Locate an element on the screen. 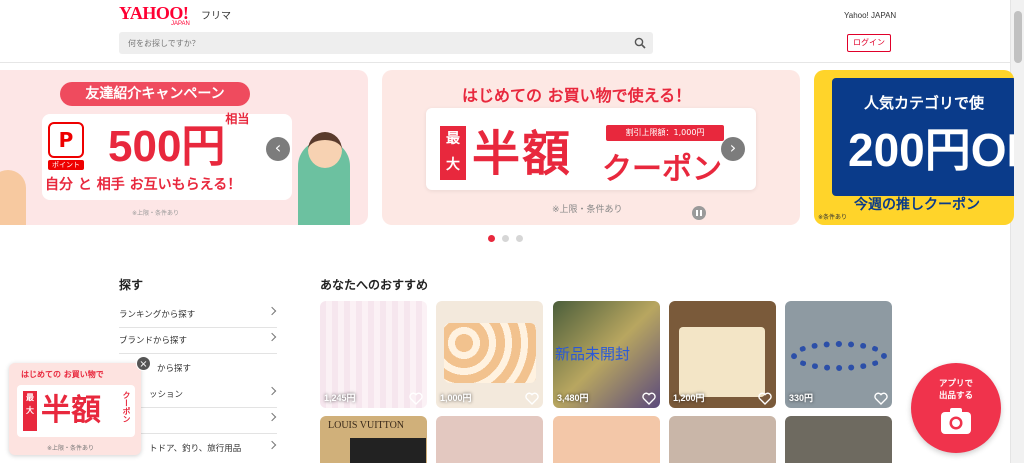 This screenshot has width=1024, height=463. product-card: 1,200円 is located at coordinates (722, 354).